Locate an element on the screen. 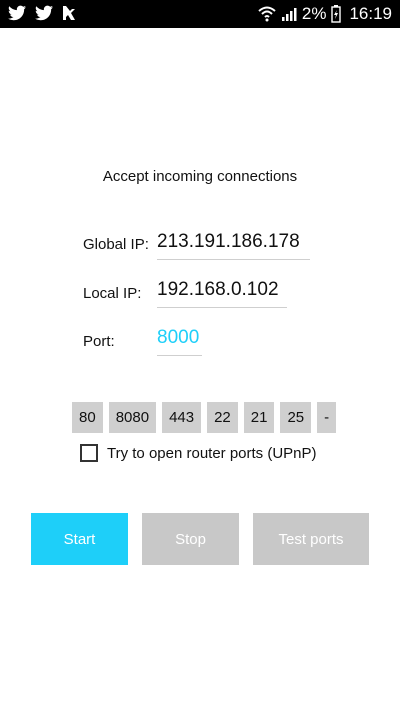 The height and width of the screenshot is (711, 400). signal-icon is located at coordinates (289, 14).